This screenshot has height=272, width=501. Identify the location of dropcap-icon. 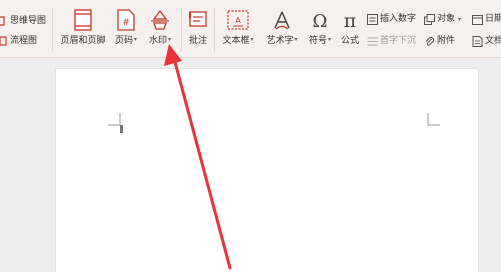
(372, 41).